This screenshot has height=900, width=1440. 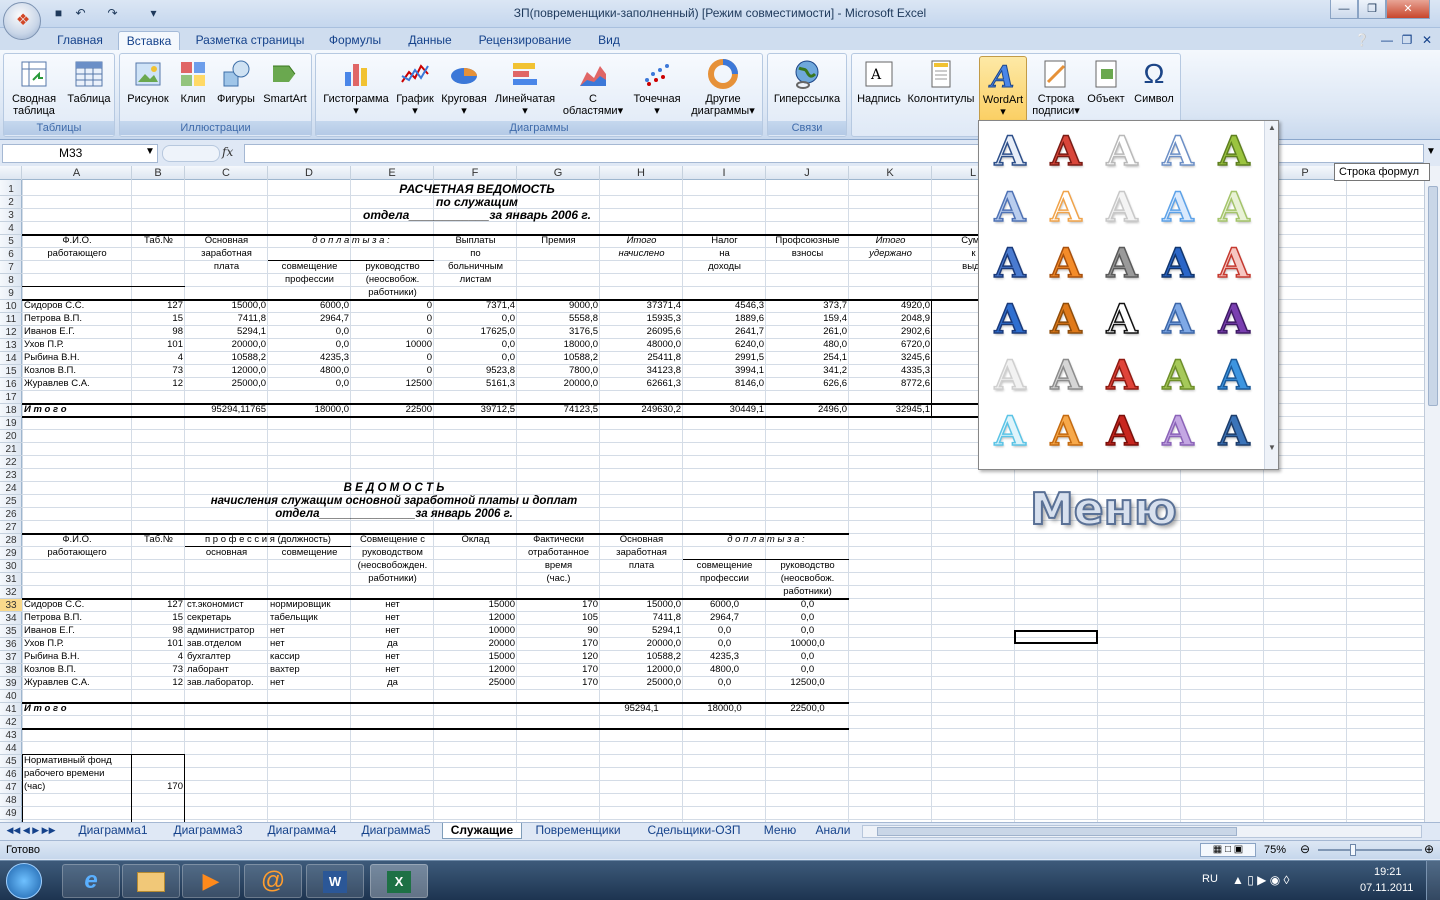 I want to click on t2-hdr-prof: п р о ф е с с и я (должность), so click(x=268, y=540).